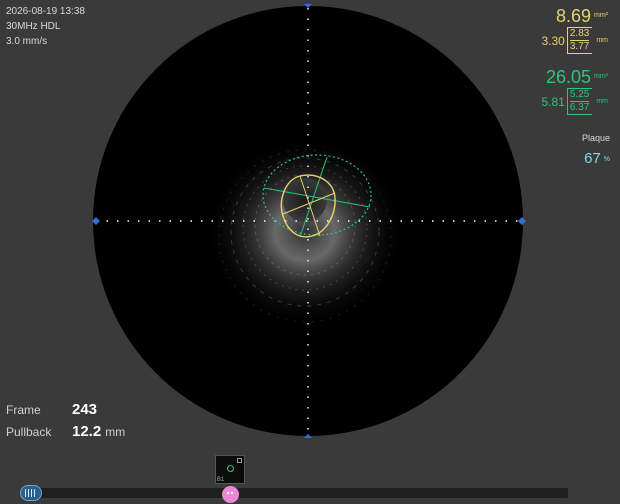 The height and width of the screenshot is (504, 620). What do you see at coordinates (579, 46) in the screenshot?
I see `lumen-max-diameter-value: 3.77` at bounding box center [579, 46].